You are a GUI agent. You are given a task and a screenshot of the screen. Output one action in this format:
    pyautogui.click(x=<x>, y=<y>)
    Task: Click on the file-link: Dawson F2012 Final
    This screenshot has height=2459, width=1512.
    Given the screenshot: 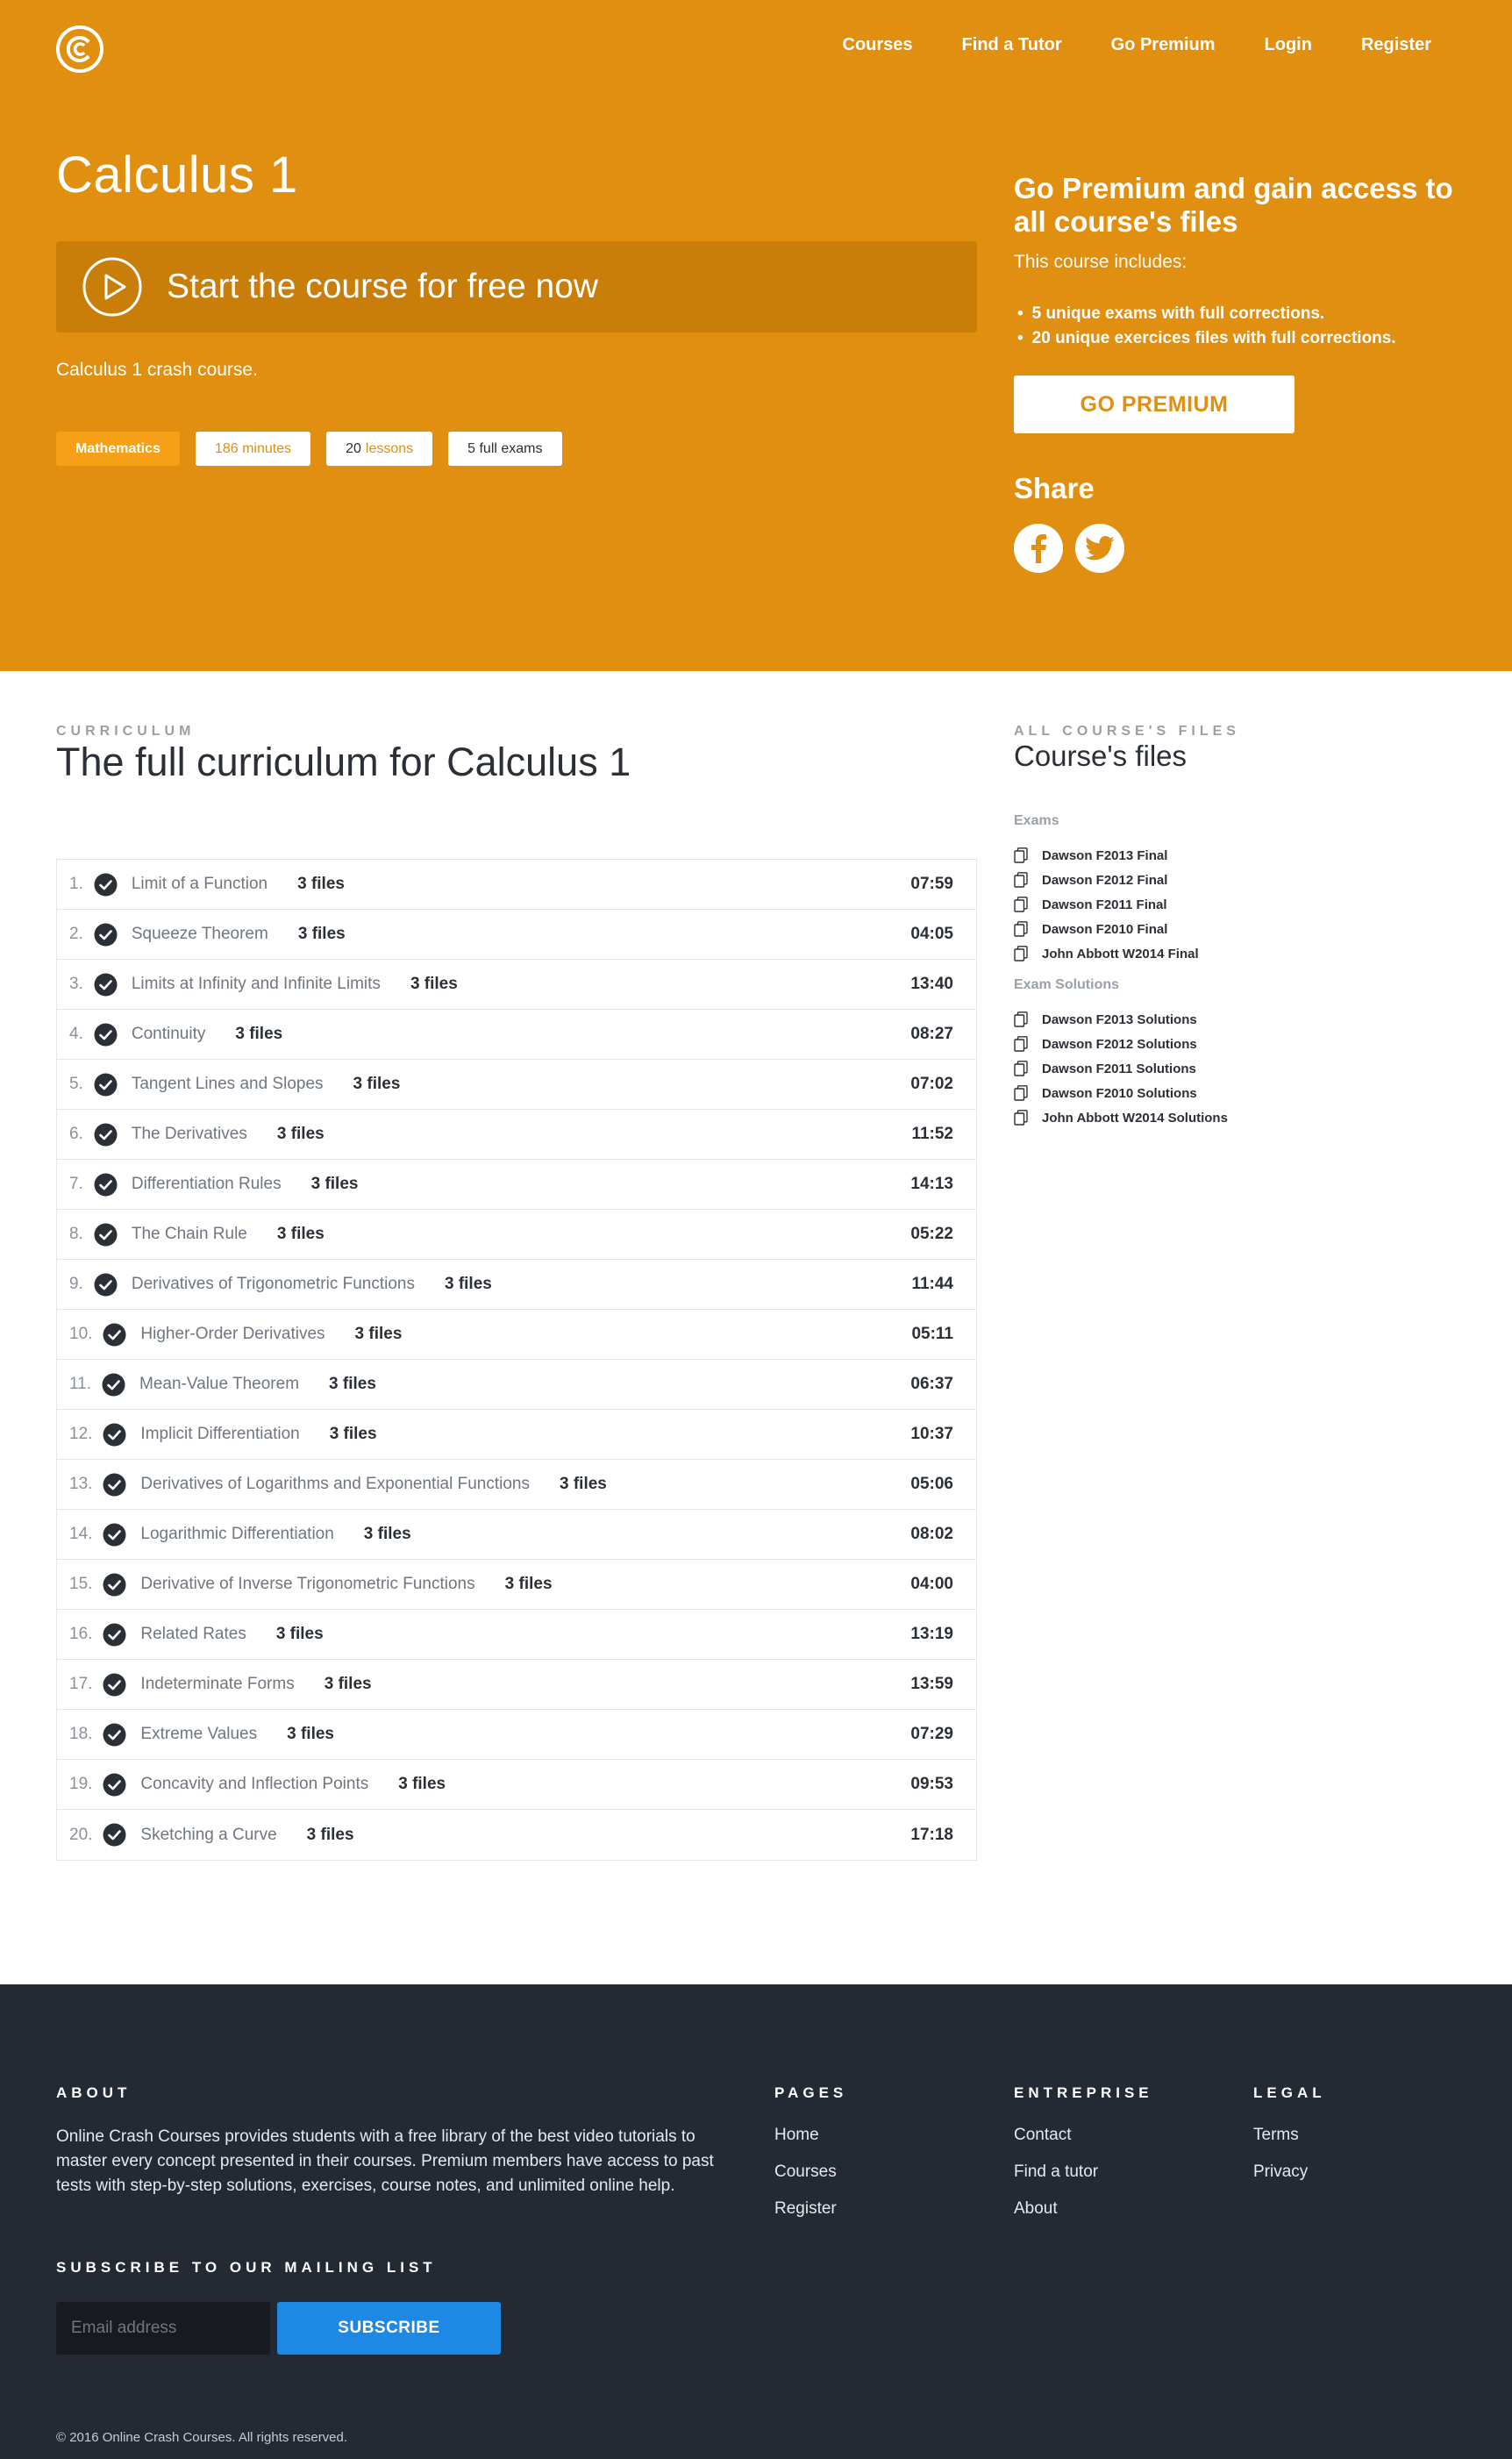 What is the action you would take?
    pyautogui.click(x=1106, y=880)
    